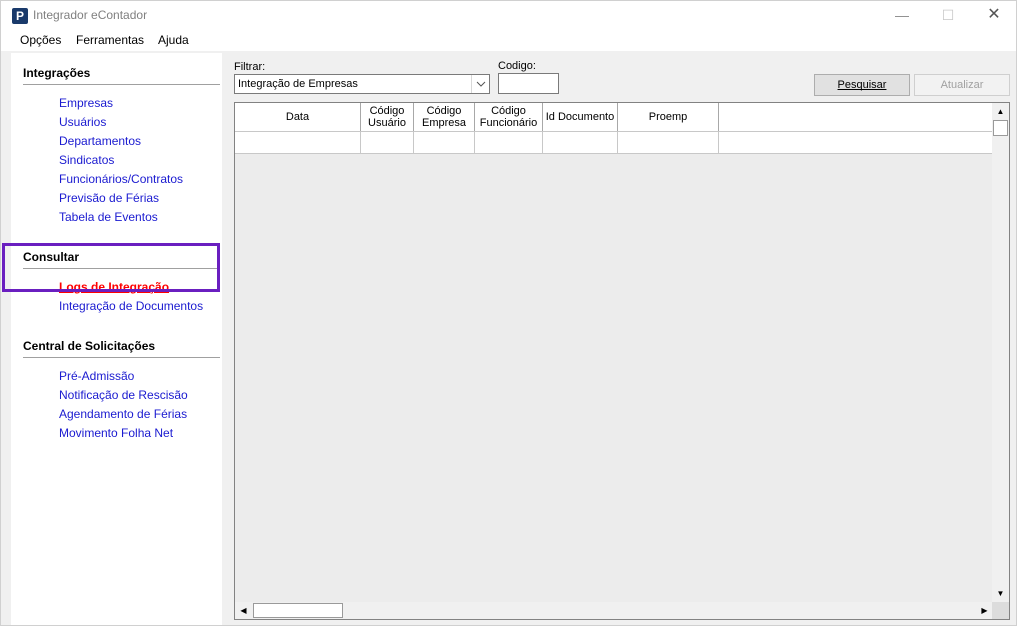 This screenshot has width=1017, height=626. I want to click on sidebar-item-tabela-eventos: Tabela de Eventos, so click(108, 217).